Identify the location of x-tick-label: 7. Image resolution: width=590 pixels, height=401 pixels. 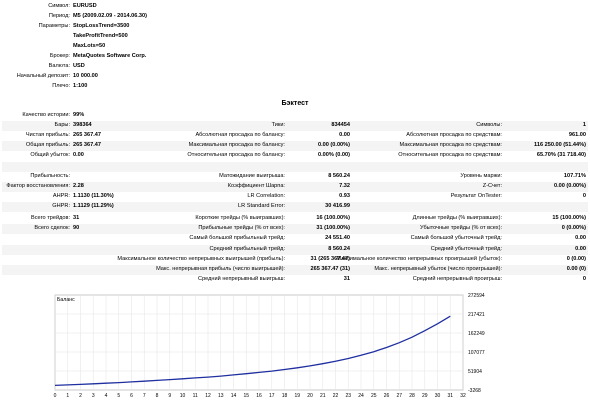
(144, 396).